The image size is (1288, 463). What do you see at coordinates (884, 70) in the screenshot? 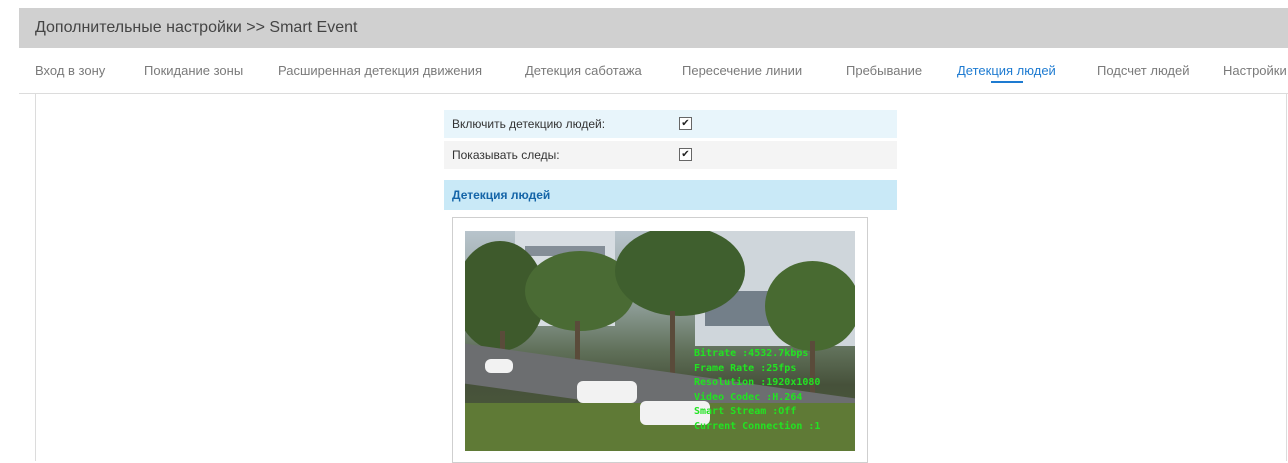
I see `tab-loitering: Пребывание` at bounding box center [884, 70].